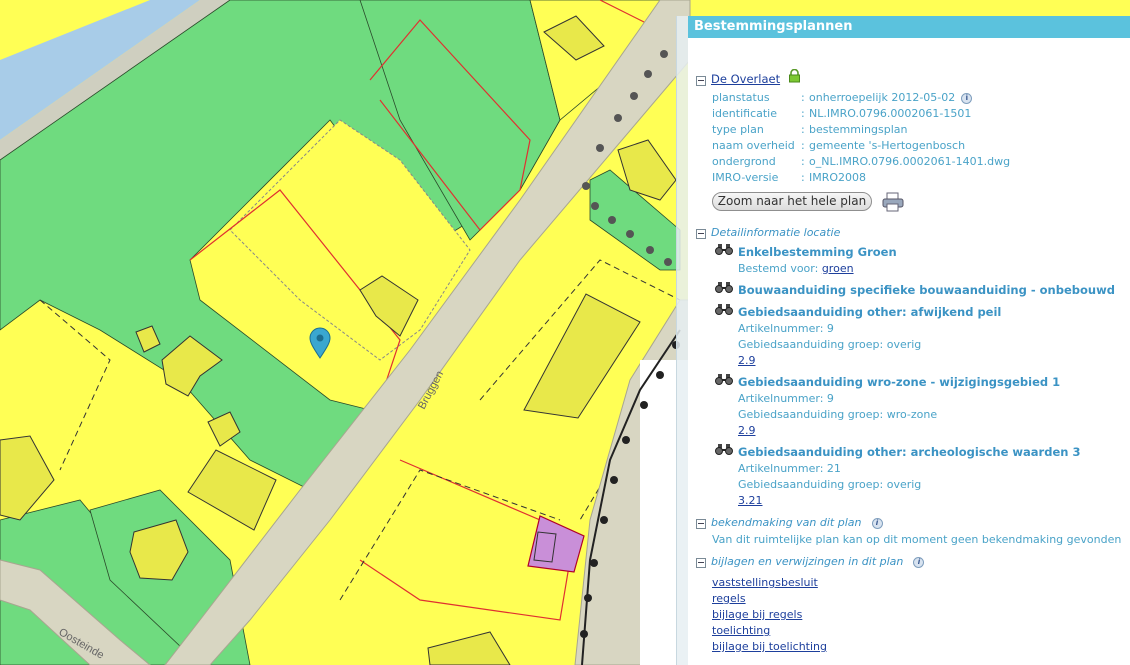 This screenshot has height=665, width=1130. What do you see at coordinates (838, 414) in the screenshot?
I see `item-line: Gebiedsaanduiding groep: wro-zone` at bounding box center [838, 414].